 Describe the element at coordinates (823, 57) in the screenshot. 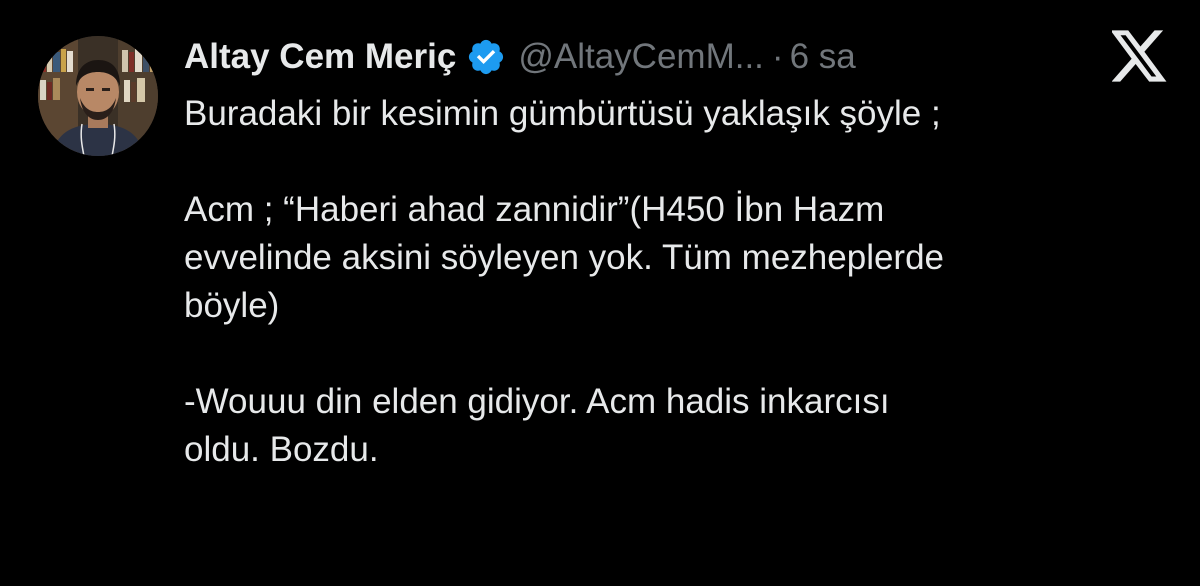

I see `timestamp: 6 sa` at that location.